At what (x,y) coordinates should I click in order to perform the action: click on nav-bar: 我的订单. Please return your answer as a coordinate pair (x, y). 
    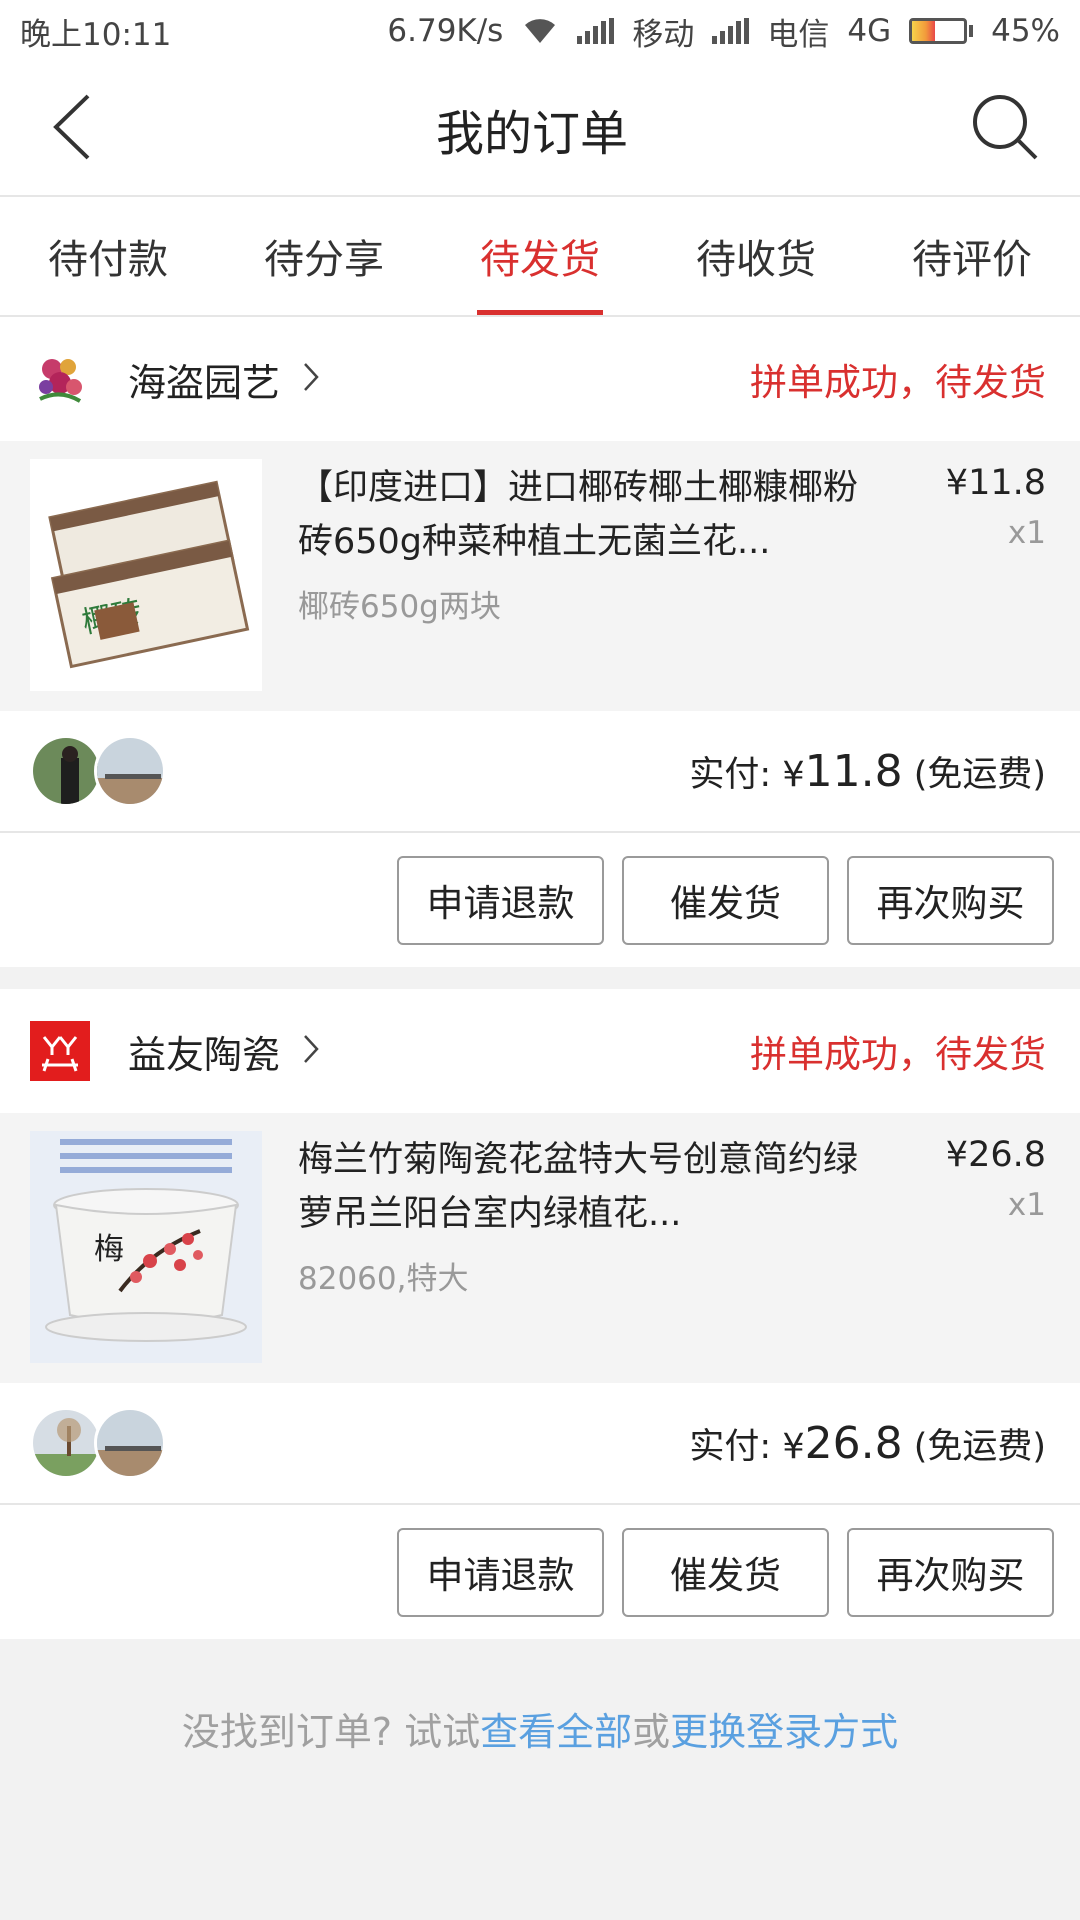
    Looking at the image, I should click on (540, 129).